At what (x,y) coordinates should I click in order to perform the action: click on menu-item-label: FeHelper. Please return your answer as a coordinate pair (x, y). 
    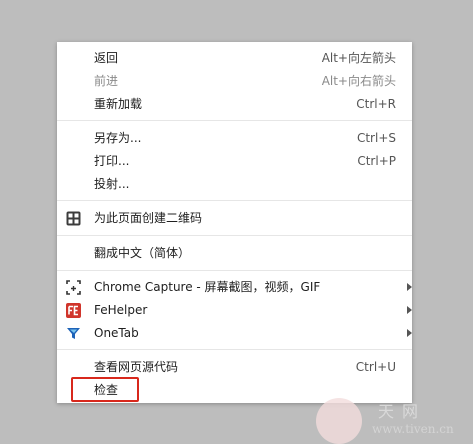
    Looking at the image, I should click on (121, 310).